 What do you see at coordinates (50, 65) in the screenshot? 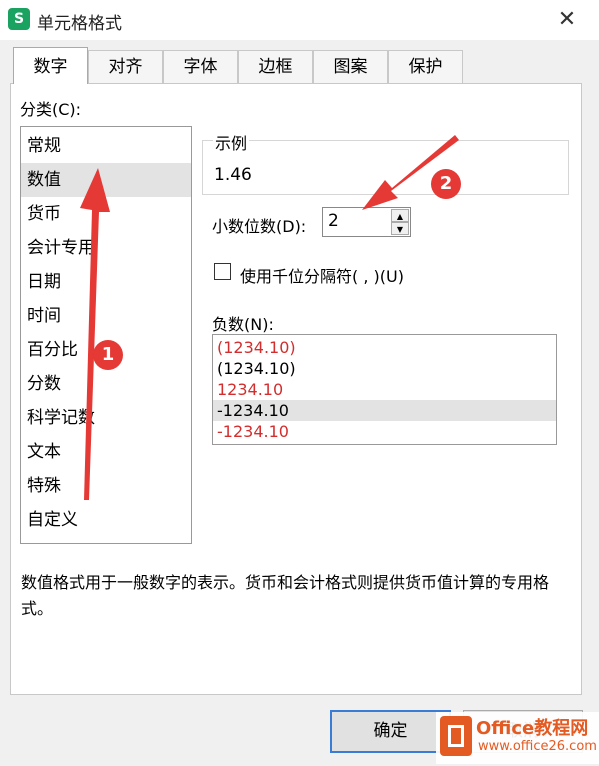
I see `tab-number: 数字` at bounding box center [50, 65].